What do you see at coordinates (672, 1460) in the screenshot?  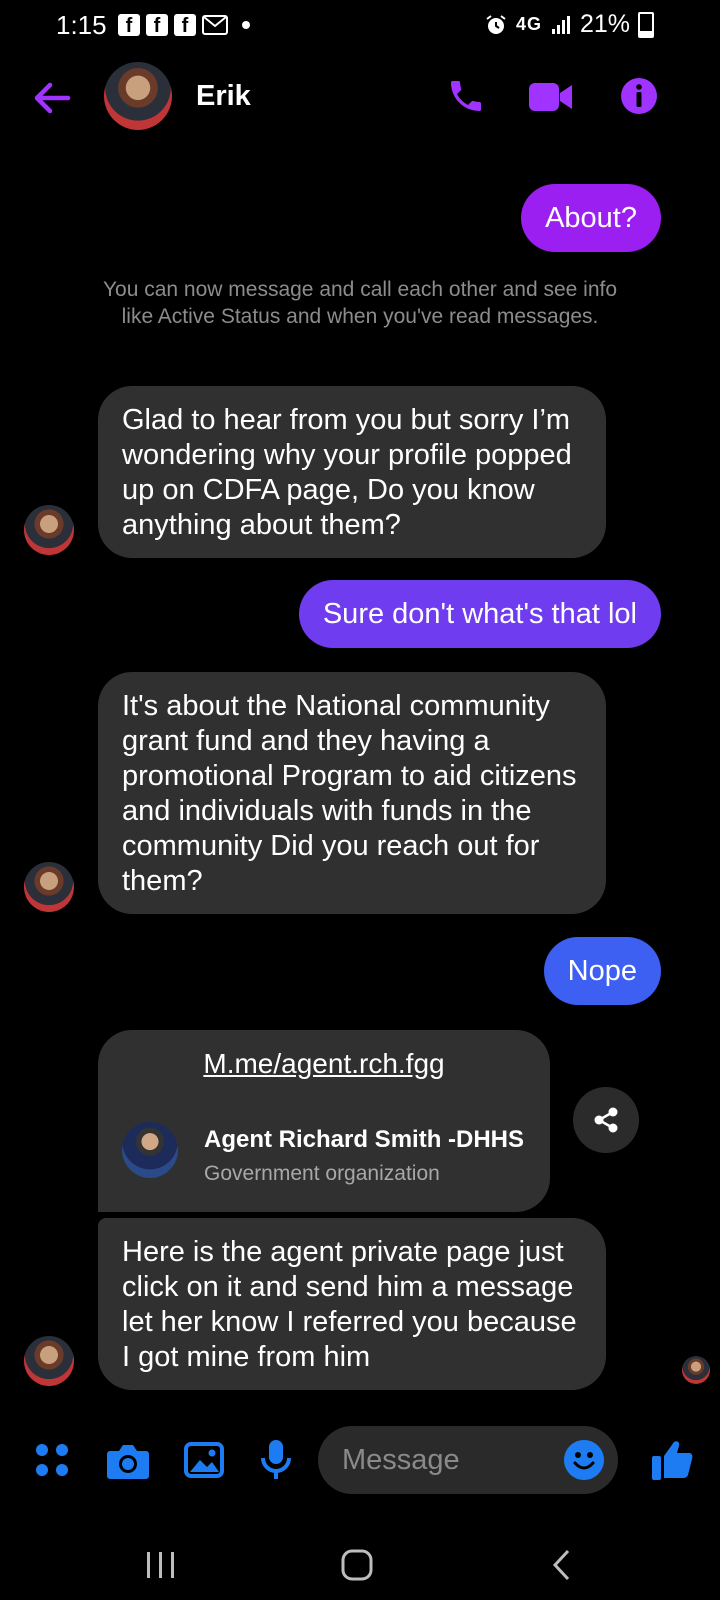 I see `thumbs-up-icon` at bounding box center [672, 1460].